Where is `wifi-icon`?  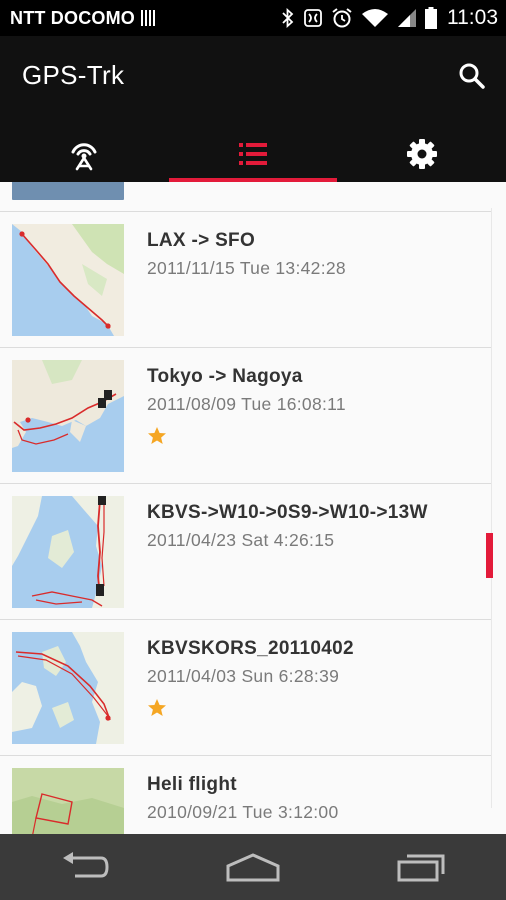
wifi-icon is located at coordinates (375, 18).